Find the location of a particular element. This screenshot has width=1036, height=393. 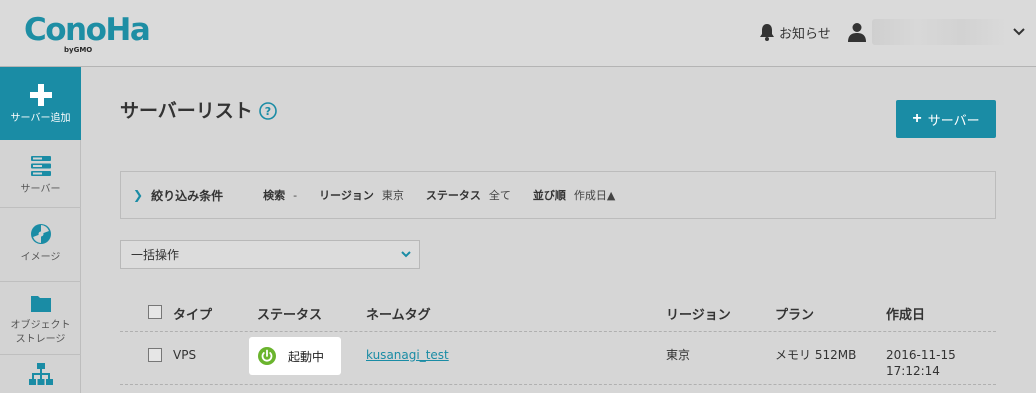

row-checkbox is located at coordinates (155, 355).